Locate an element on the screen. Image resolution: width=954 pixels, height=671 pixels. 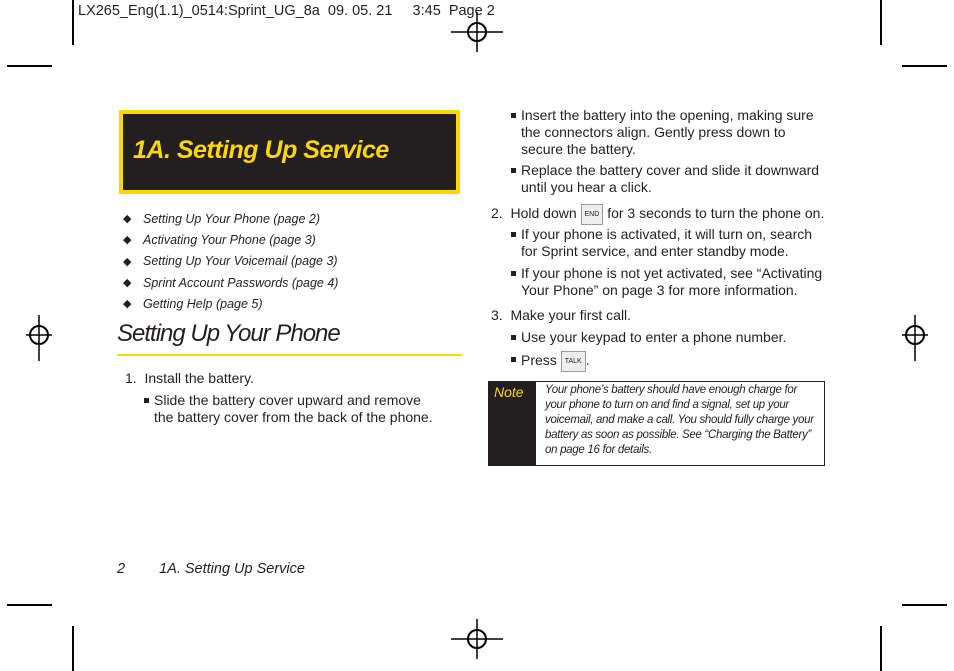
talk-key-icon: TALK is located at coordinates (573, 361).